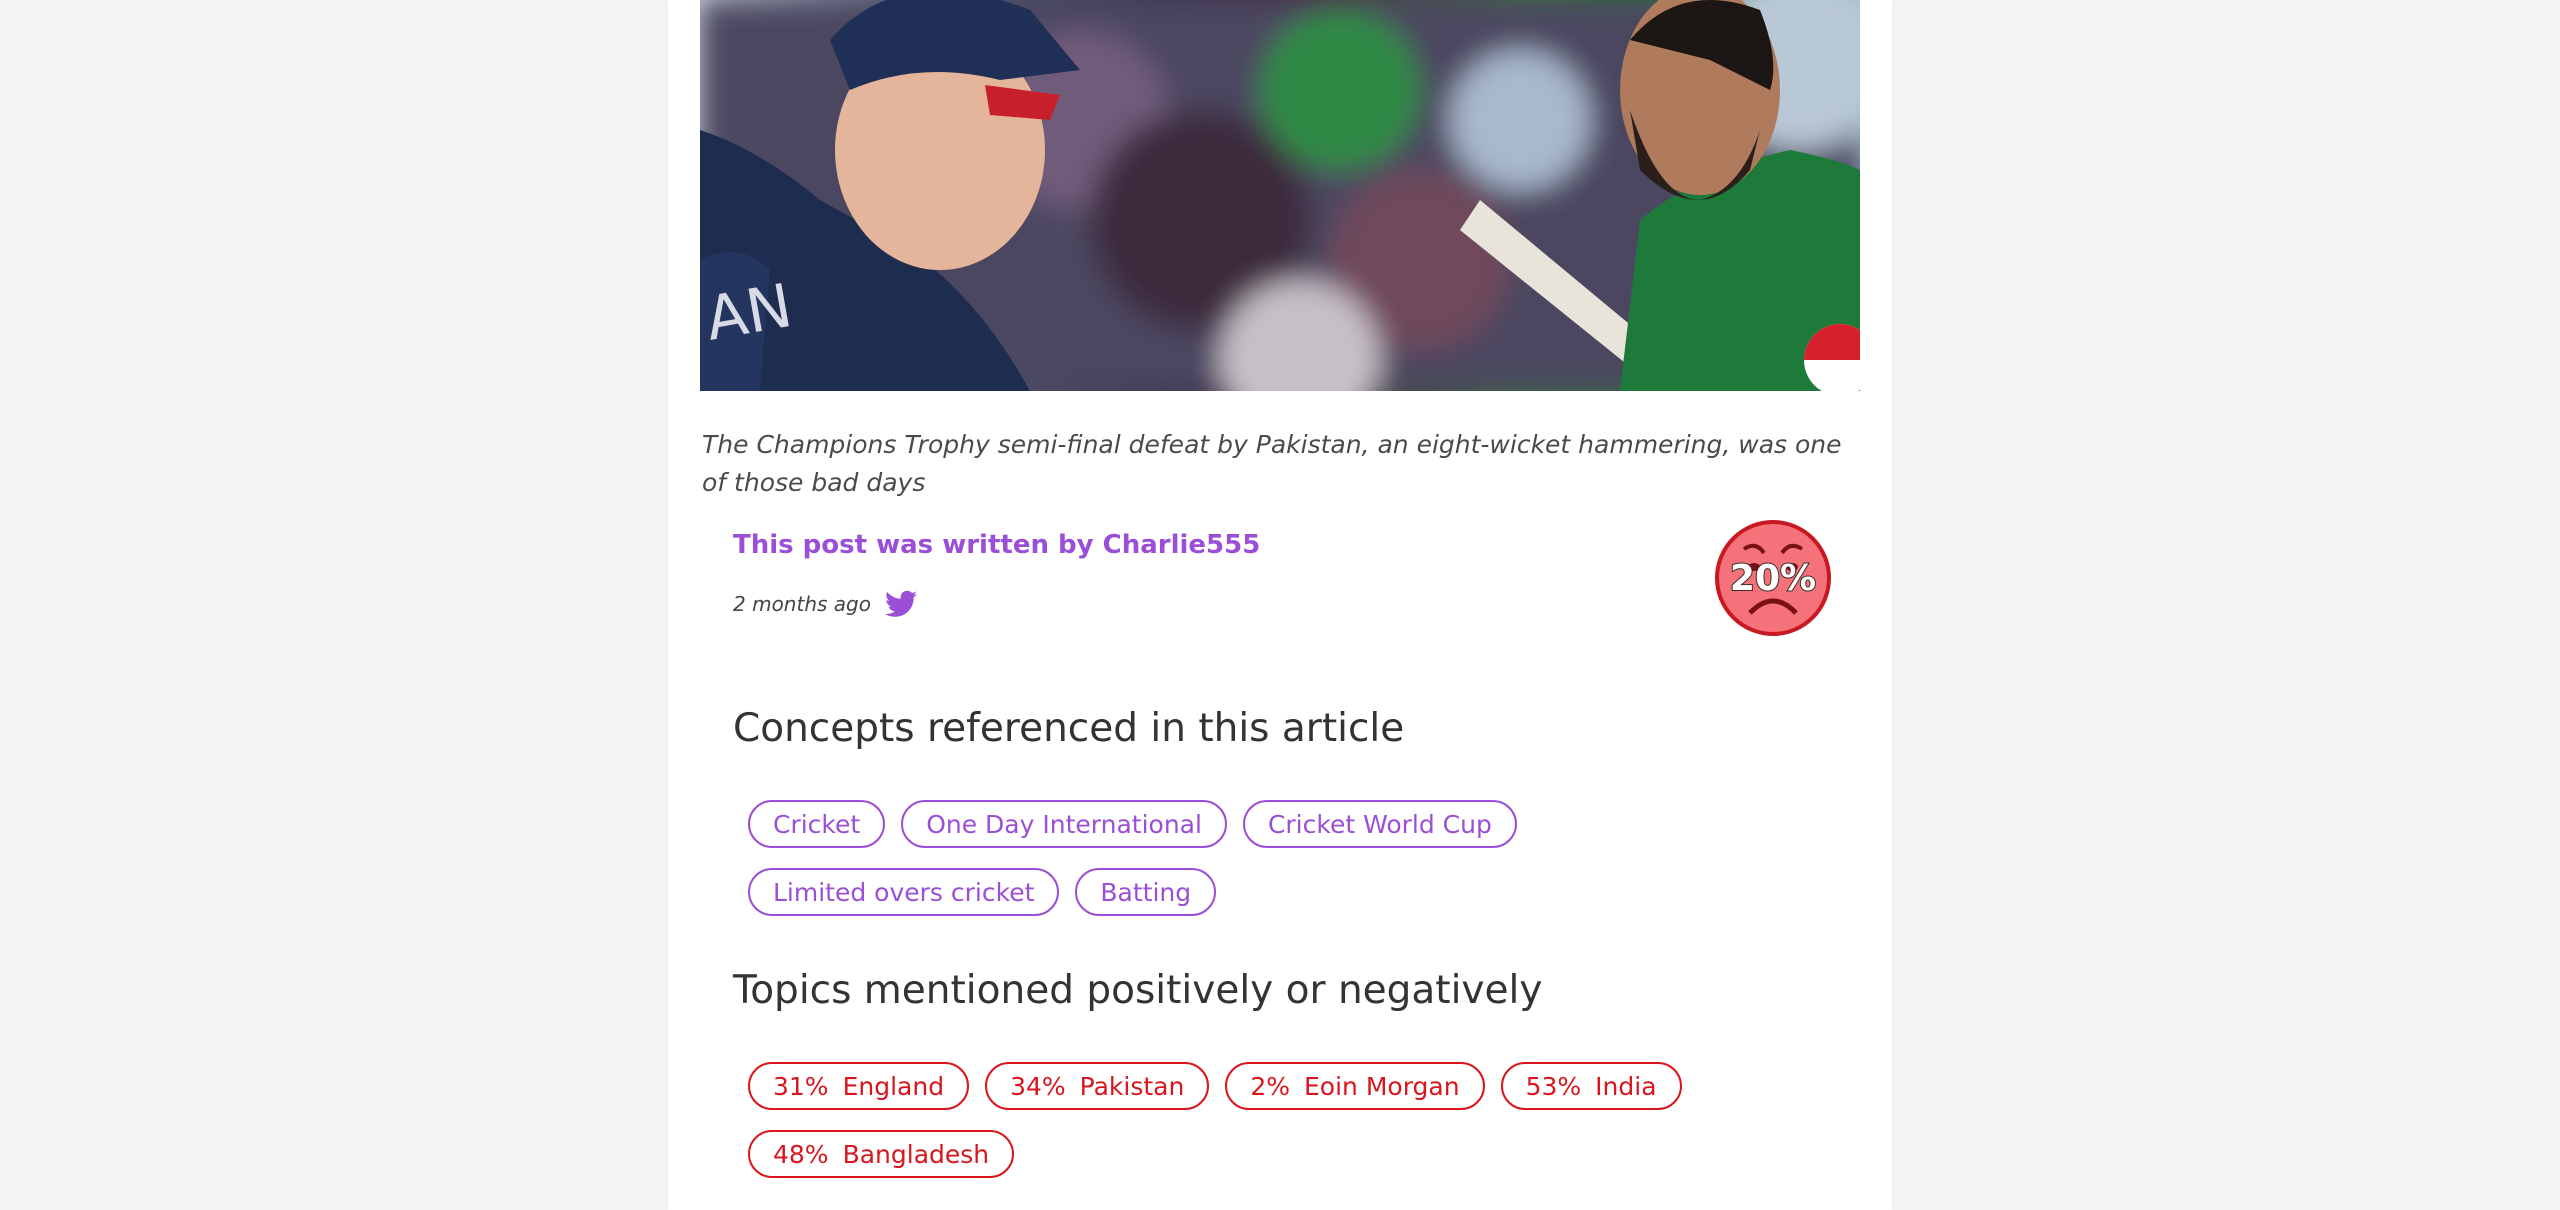 The width and height of the screenshot is (2560, 1210). I want to click on topic-pill-eoin-morgan: 2% Eoin Morgan, so click(1355, 1086).